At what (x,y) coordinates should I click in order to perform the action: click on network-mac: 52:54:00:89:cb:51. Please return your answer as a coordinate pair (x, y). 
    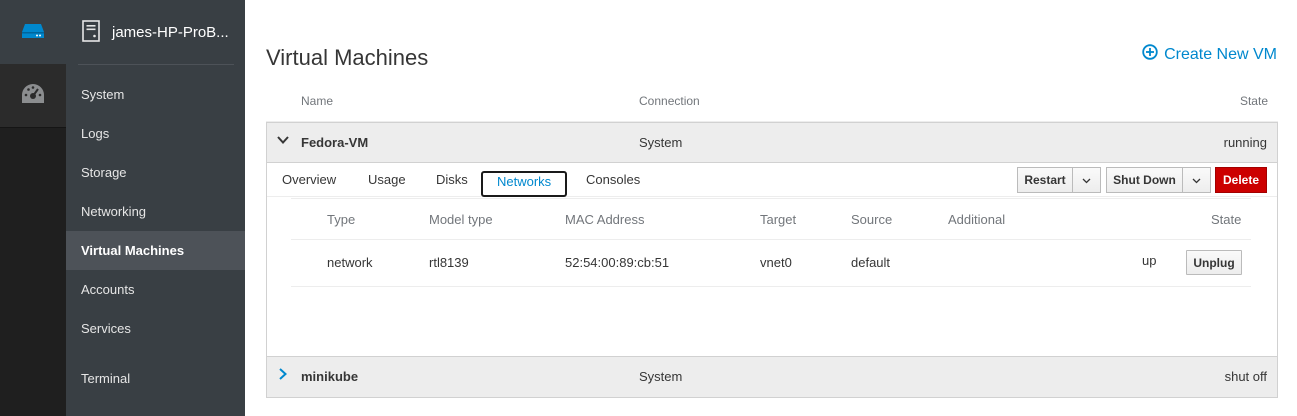
    Looking at the image, I should click on (617, 262).